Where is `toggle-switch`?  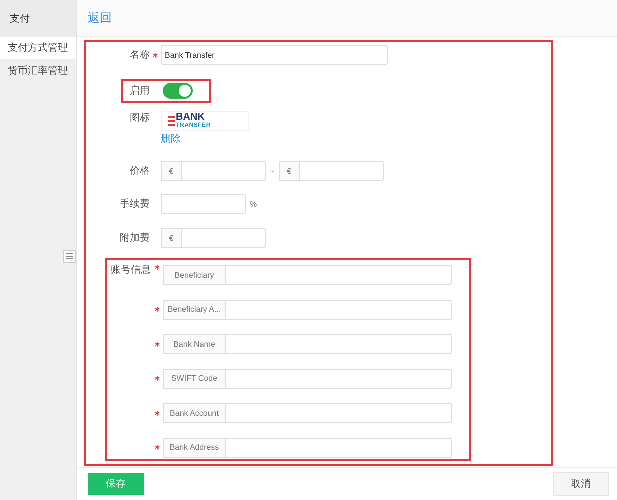
toggle-switch is located at coordinates (178, 91).